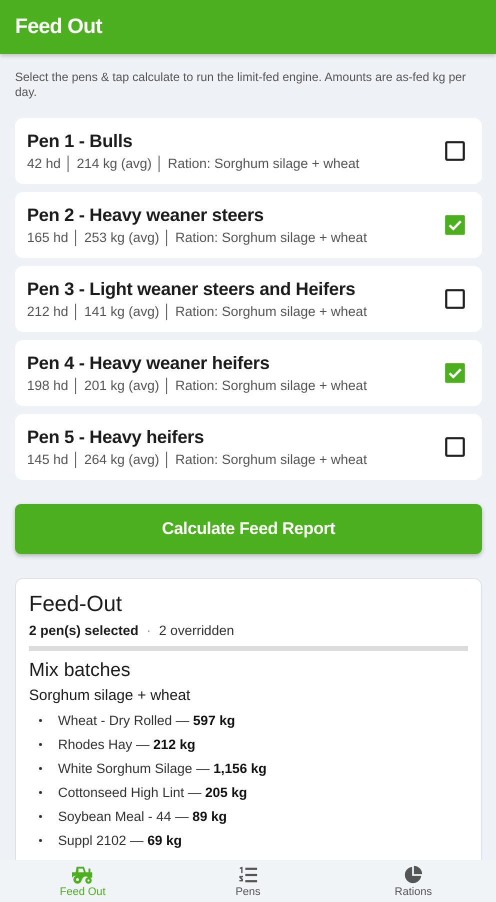  Describe the element at coordinates (110, 695) in the screenshot. I see `ration-name: Sorghum silage + wheat` at that location.